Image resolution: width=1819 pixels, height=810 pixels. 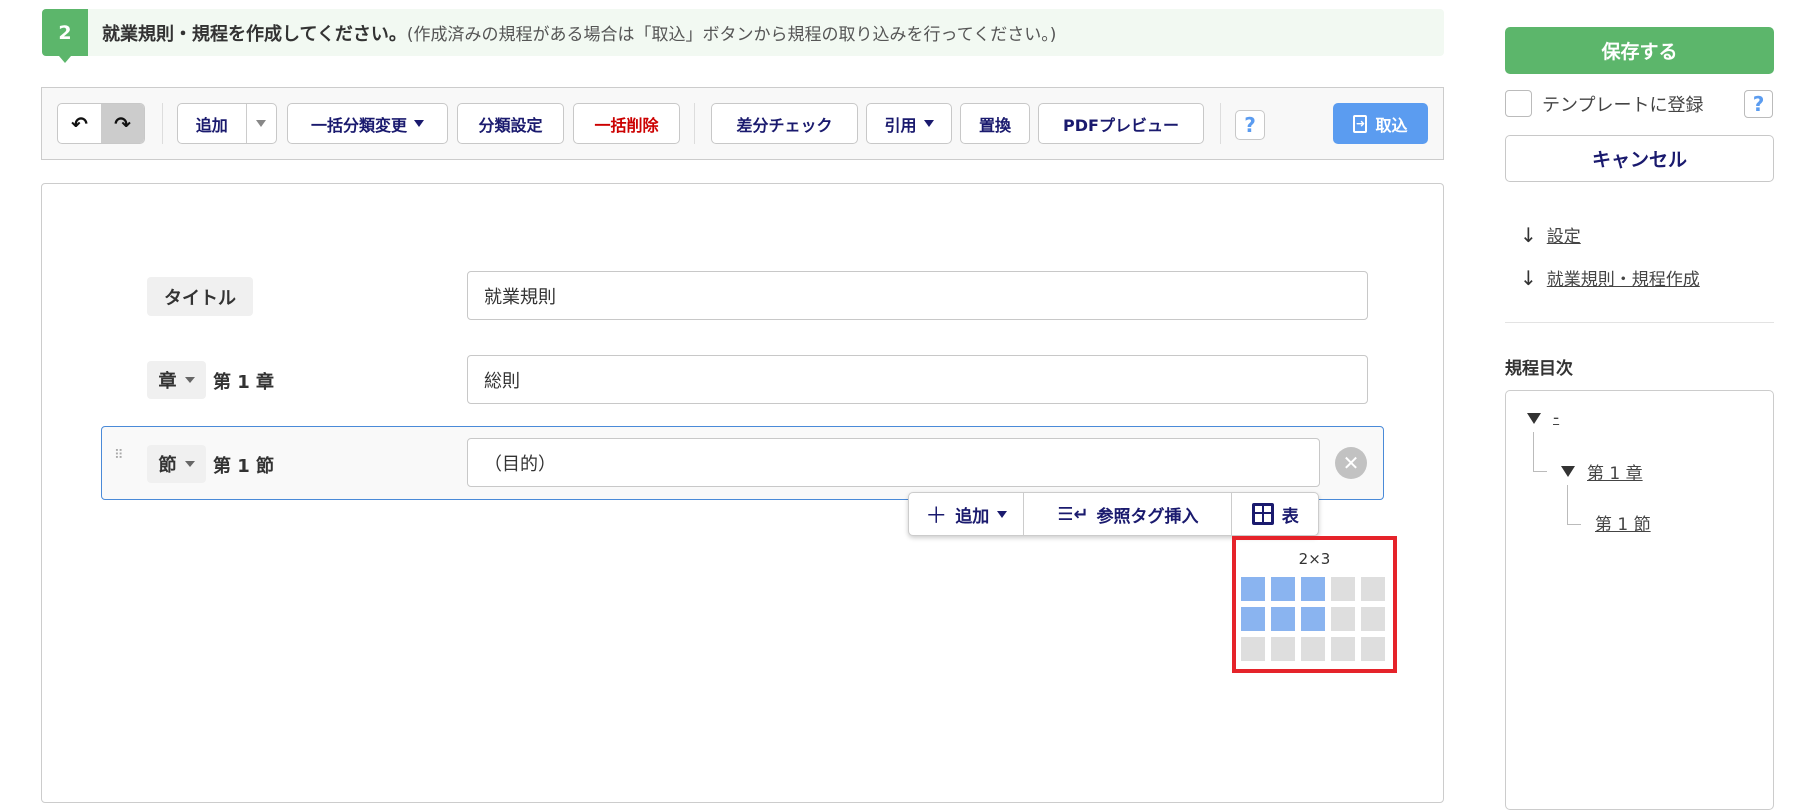 I want to click on toc-chapter: 第 1 章, so click(x=1602, y=471).